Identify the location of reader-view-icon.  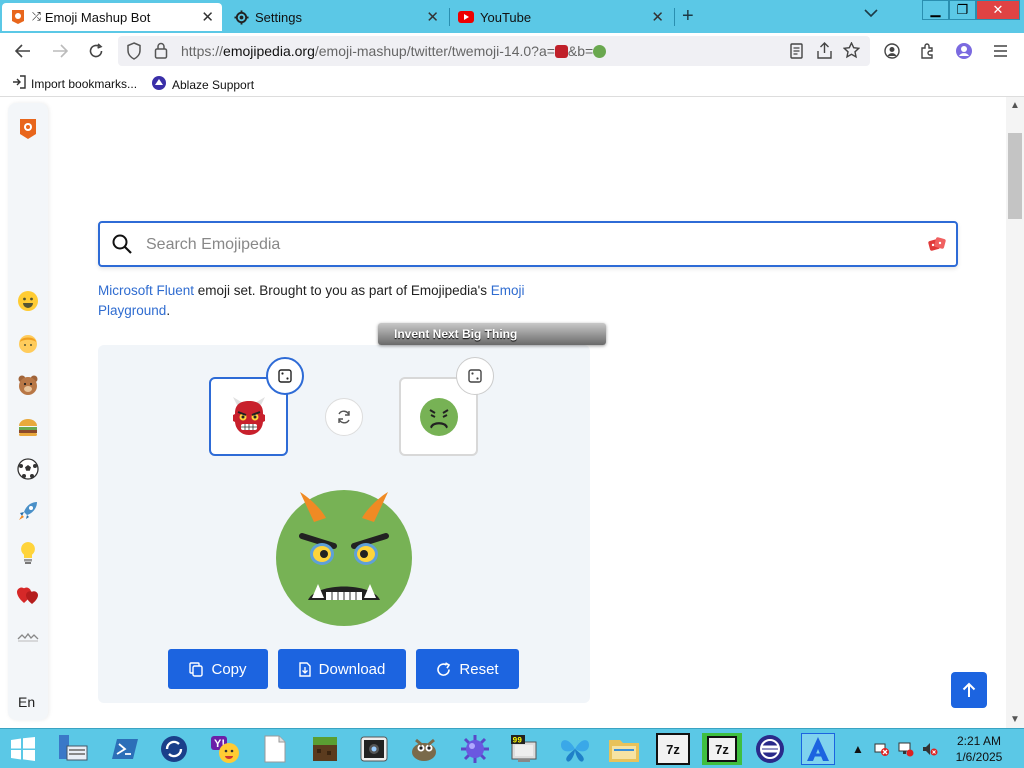
(796, 53).